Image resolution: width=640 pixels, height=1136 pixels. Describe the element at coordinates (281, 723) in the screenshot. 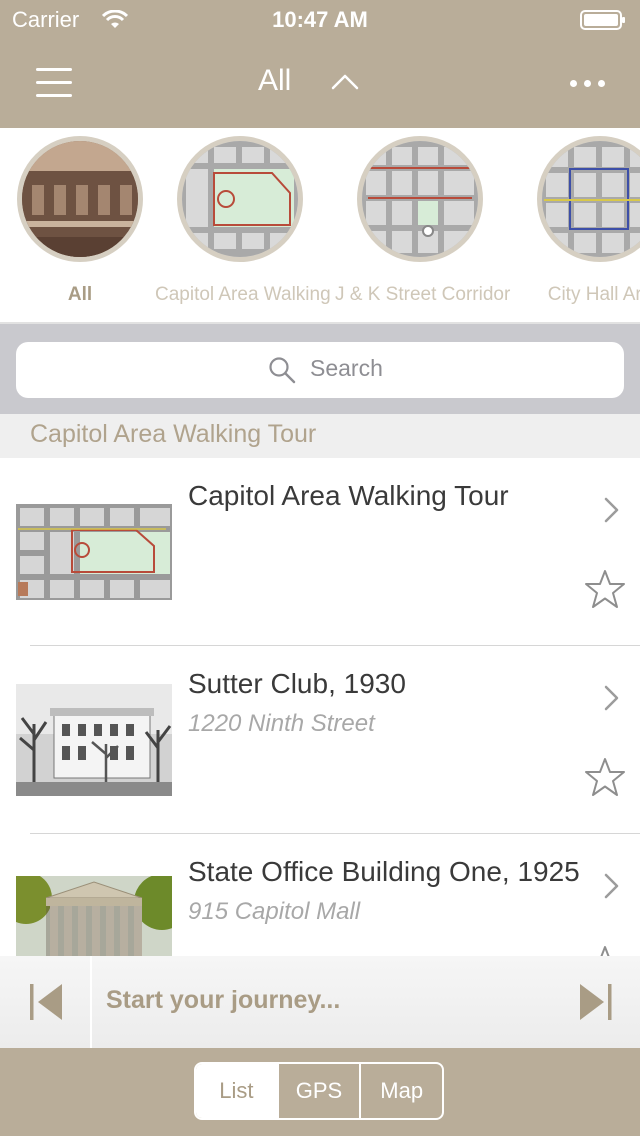

I see `item-subtitle: 1220 Ninth Street` at that location.